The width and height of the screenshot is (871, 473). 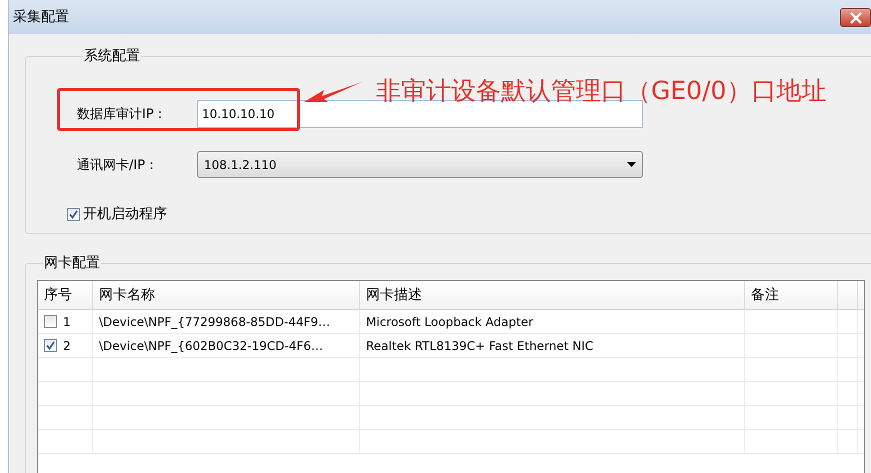 What do you see at coordinates (122, 114) in the screenshot?
I see `field-label: 数据库审计IP：` at bounding box center [122, 114].